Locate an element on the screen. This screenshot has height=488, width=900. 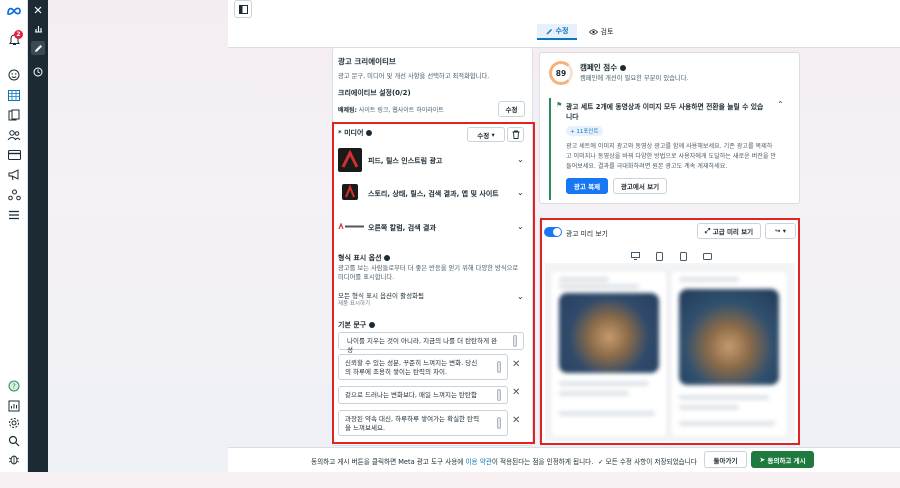
terms-notice-prefix: 동의하고 게시 버튼을 클릭하면 Meta 광고 도구 사용에 is located at coordinates (387, 462).